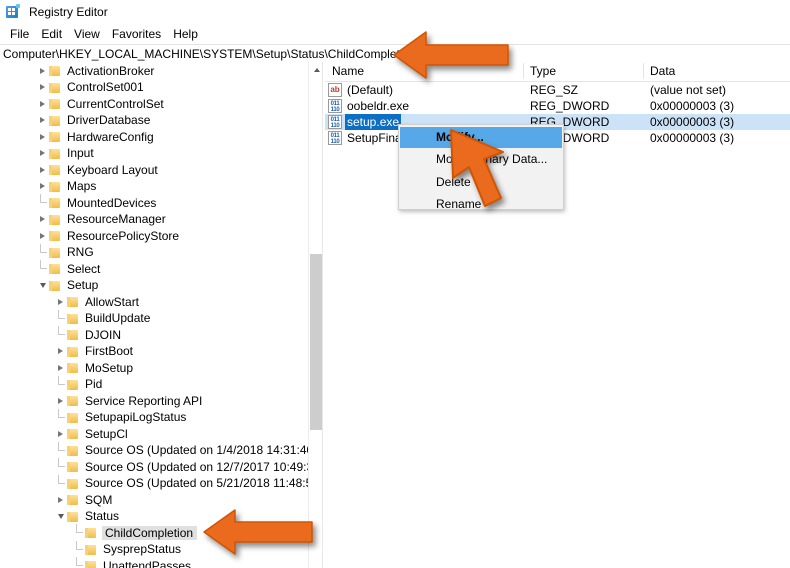 This screenshot has height=568, width=790. Describe the element at coordinates (109, 367) in the screenshot. I see `tree-item-label: MoSetup` at that location.